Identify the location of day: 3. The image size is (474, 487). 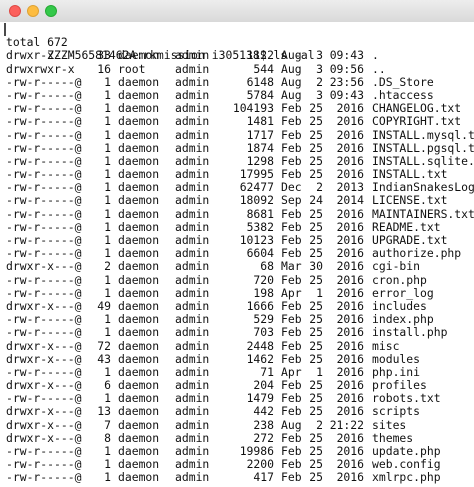
(319, 68).